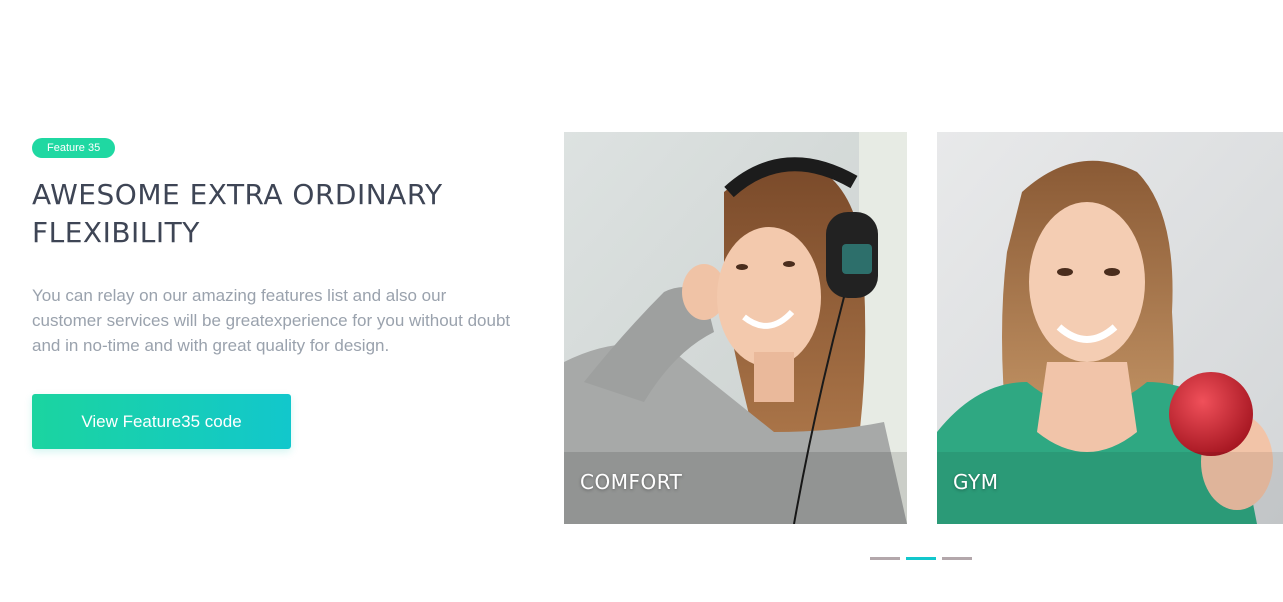  I want to click on carousel-dot-2-active, so click(921, 558).